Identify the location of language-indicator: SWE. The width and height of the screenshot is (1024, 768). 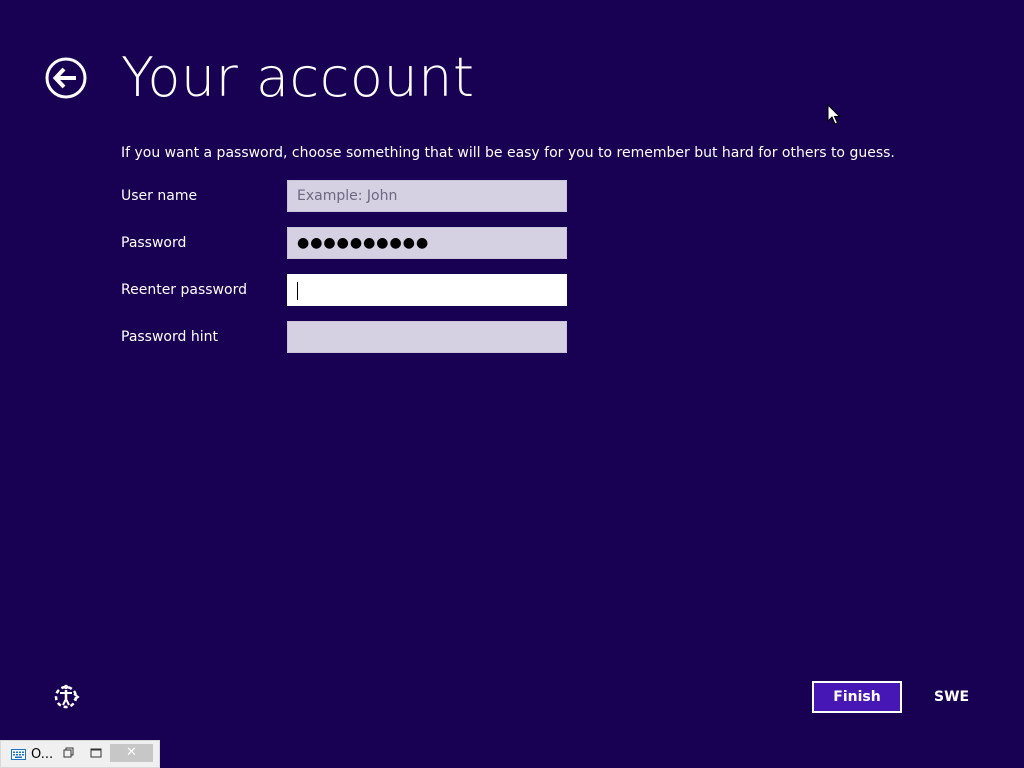
(951, 697).